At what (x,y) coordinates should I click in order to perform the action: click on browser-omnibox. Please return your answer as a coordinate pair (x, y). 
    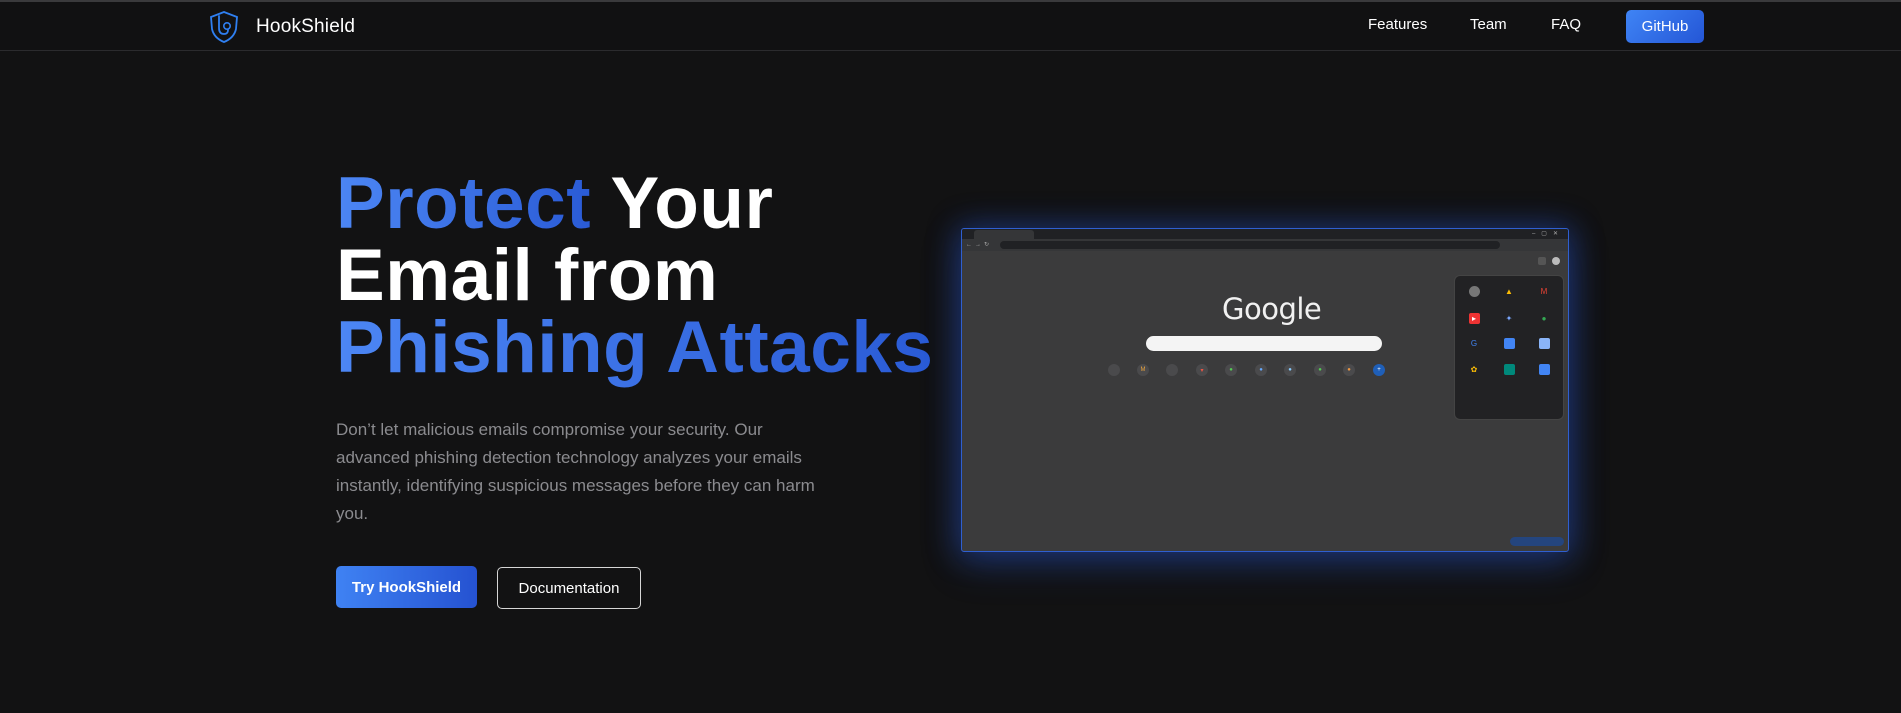
    Looking at the image, I should click on (1250, 245).